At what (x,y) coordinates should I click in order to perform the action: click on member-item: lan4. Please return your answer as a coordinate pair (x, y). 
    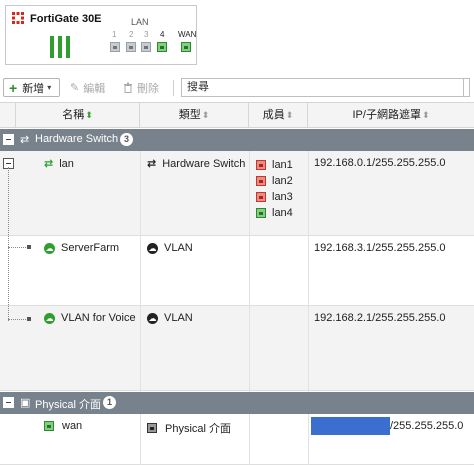
    Looking at the image, I should click on (274, 213).